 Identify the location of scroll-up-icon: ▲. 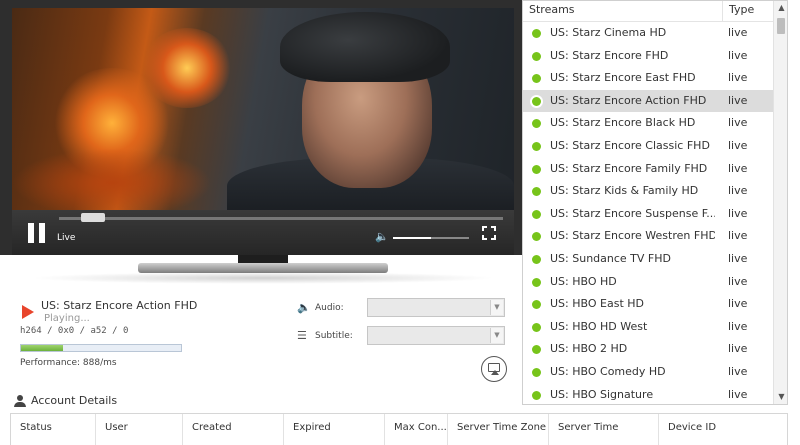
(780, 8).